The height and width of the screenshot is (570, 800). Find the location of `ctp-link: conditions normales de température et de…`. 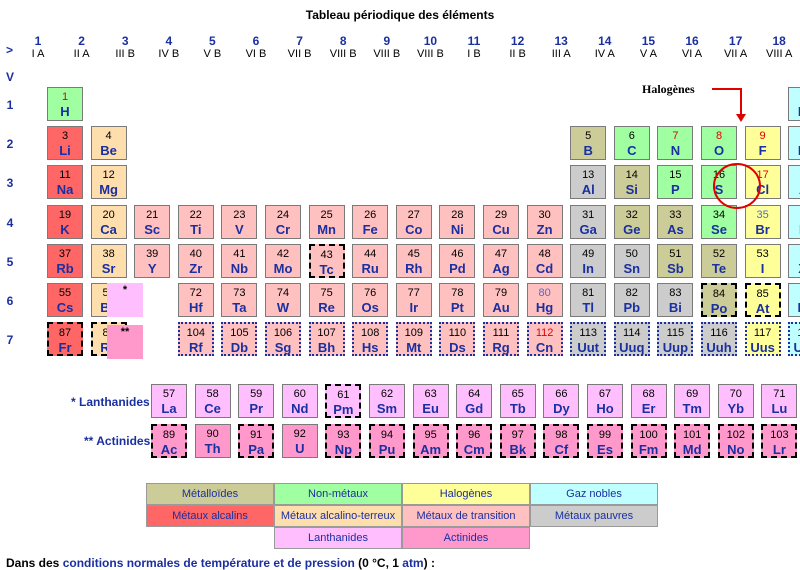

ctp-link: conditions normales de température et de… is located at coordinates (209, 563).